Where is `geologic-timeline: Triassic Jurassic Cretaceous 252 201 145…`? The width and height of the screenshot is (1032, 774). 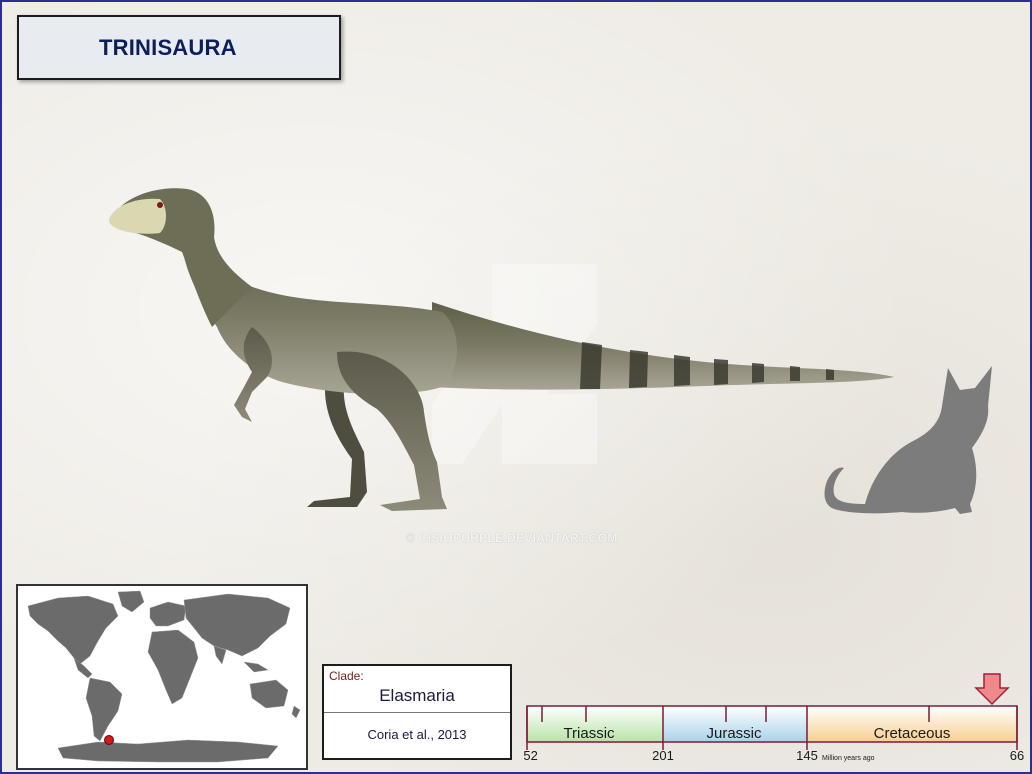 geologic-timeline: Triassic Jurassic Cretaceous 252 201 145… is located at coordinates (774, 718).